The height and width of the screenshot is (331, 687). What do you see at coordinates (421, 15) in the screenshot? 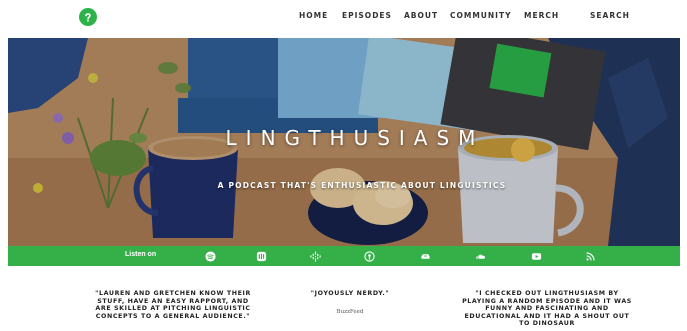
I see `nav-about-link: ABOUT` at bounding box center [421, 15].